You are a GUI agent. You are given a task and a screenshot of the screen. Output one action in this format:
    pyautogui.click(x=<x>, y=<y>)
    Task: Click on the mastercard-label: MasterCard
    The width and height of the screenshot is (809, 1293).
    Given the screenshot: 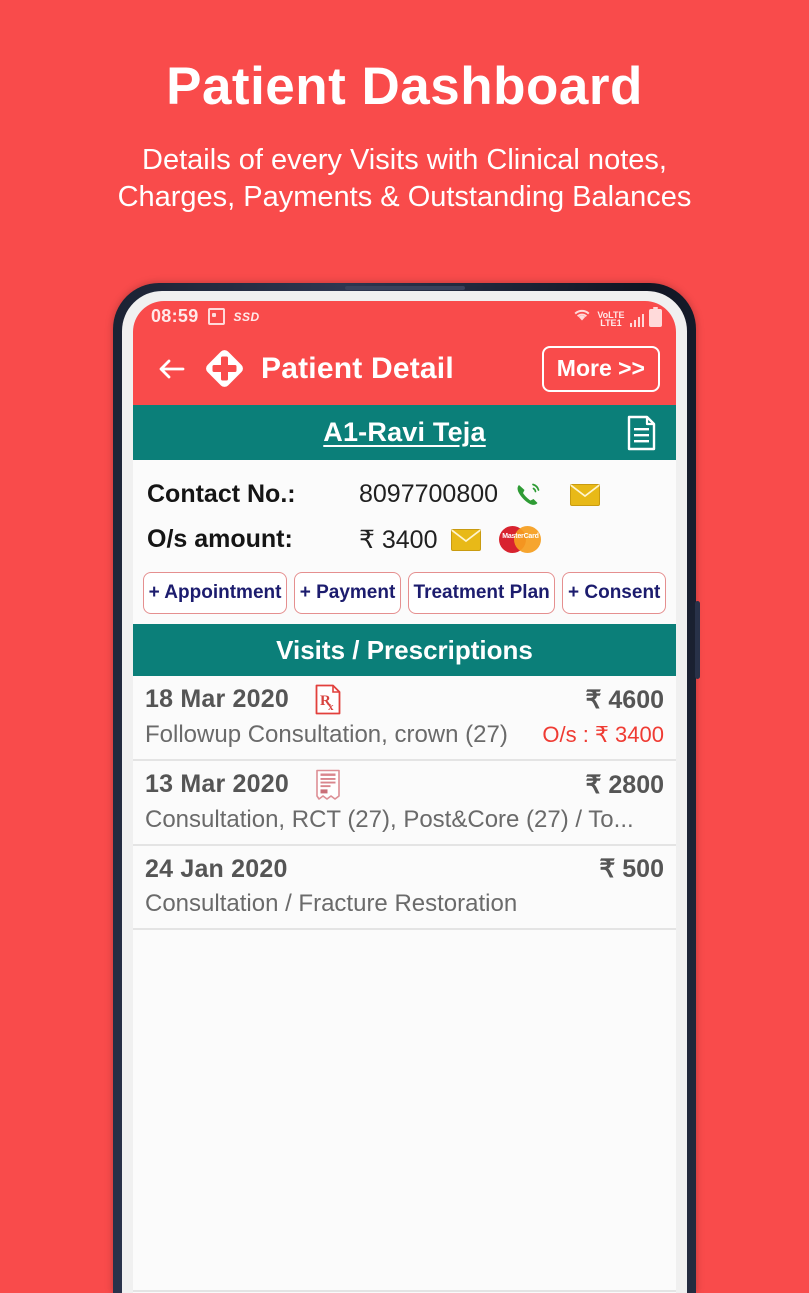 What is the action you would take?
    pyautogui.click(x=520, y=536)
    